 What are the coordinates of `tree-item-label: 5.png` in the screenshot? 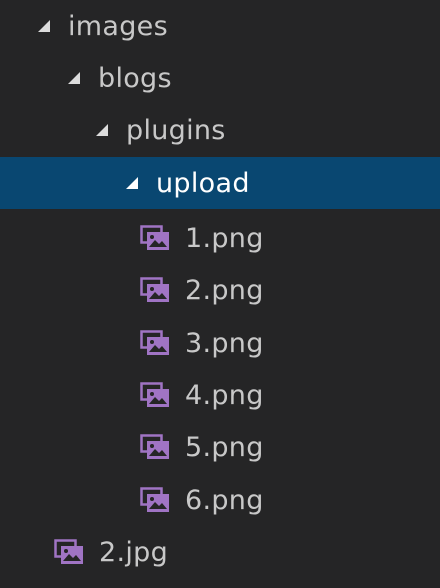 It's located at (224, 447).